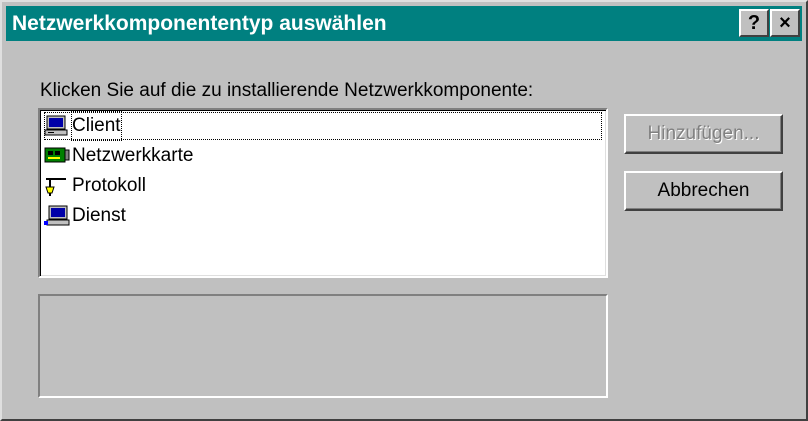 The height and width of the screenshot is (421, 808). What do you see at coordinates (57, 155) in the screenshot?
I see `network-card-icon` at bounding box center [57, 155].